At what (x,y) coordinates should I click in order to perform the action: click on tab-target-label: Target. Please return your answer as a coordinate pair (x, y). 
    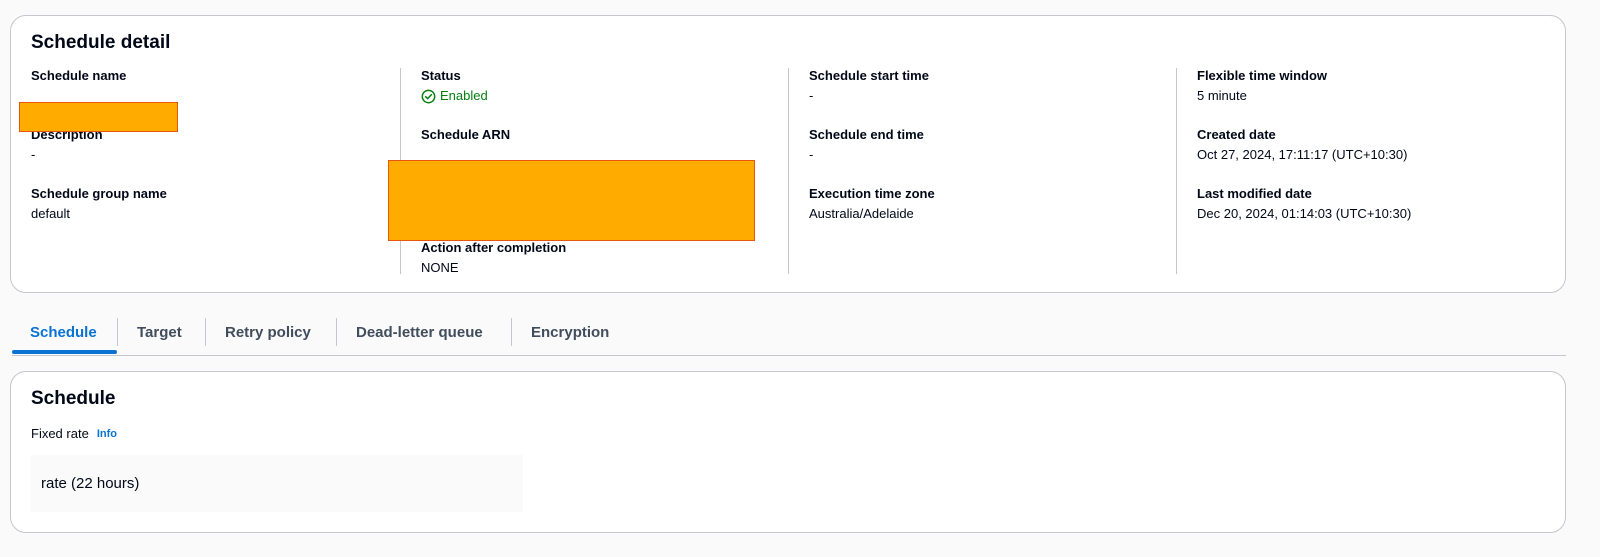
    Looking at the image, I should click on (159, 332).